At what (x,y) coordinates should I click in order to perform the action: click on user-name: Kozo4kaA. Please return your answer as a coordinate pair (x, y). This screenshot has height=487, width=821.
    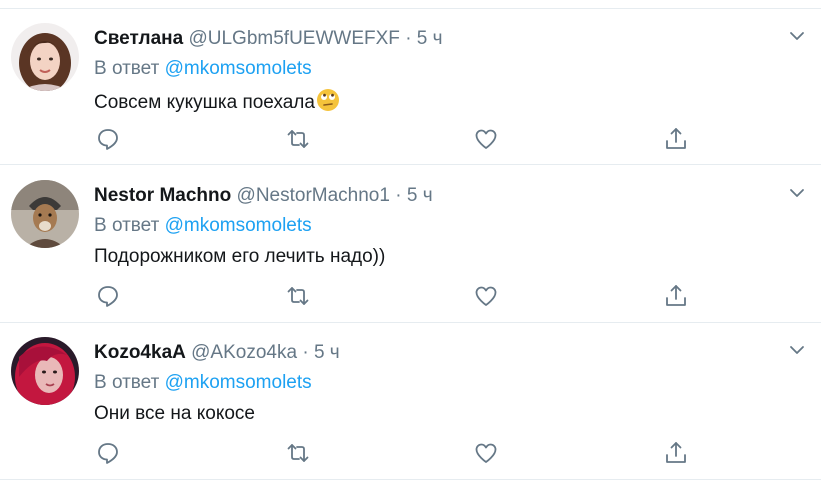
    Looking at the image, I should click on (140, 352).